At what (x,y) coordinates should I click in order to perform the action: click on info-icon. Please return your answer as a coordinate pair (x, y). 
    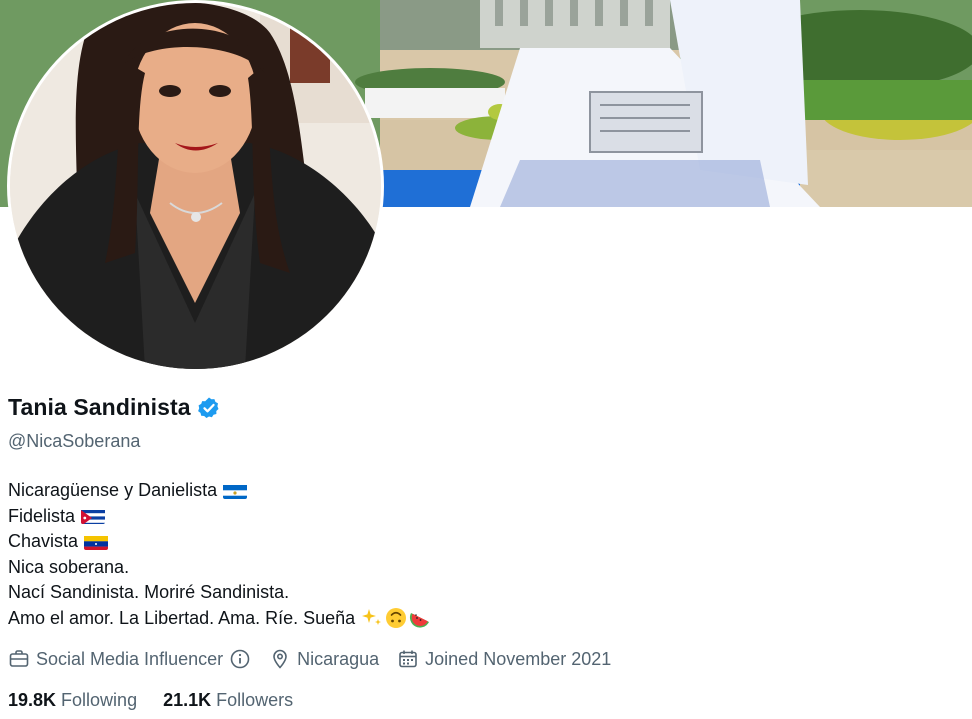
    Looking at the image, I should click on (240, 659).